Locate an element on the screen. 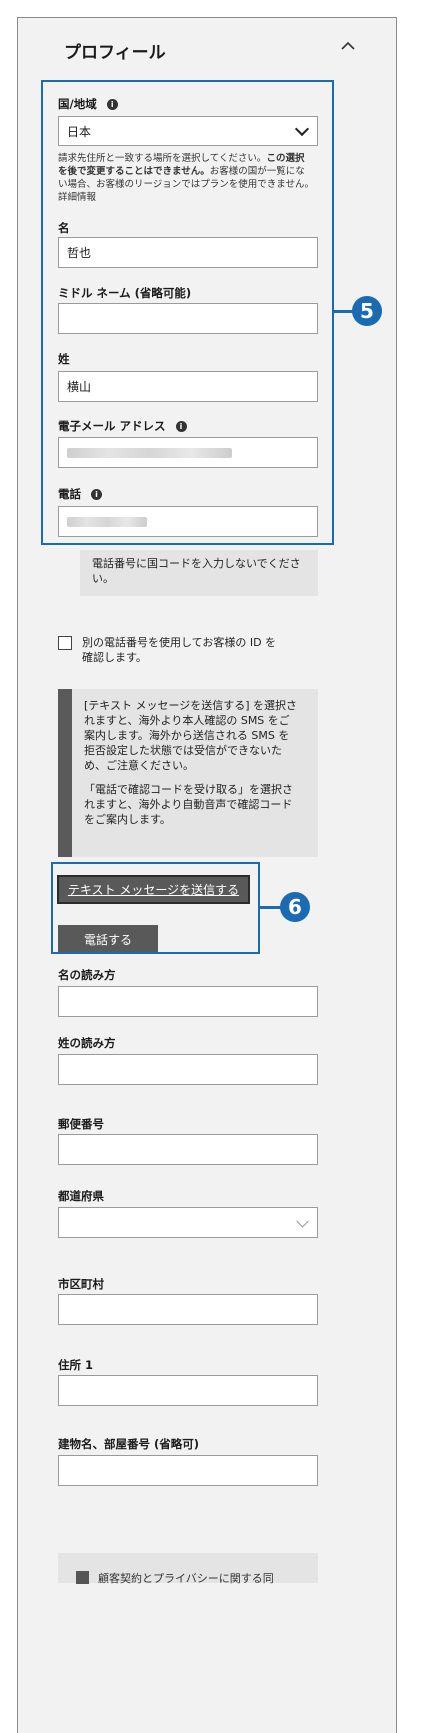 The image size is (448, 1733). chevron-up-icon is located at coordinates (348, 46).